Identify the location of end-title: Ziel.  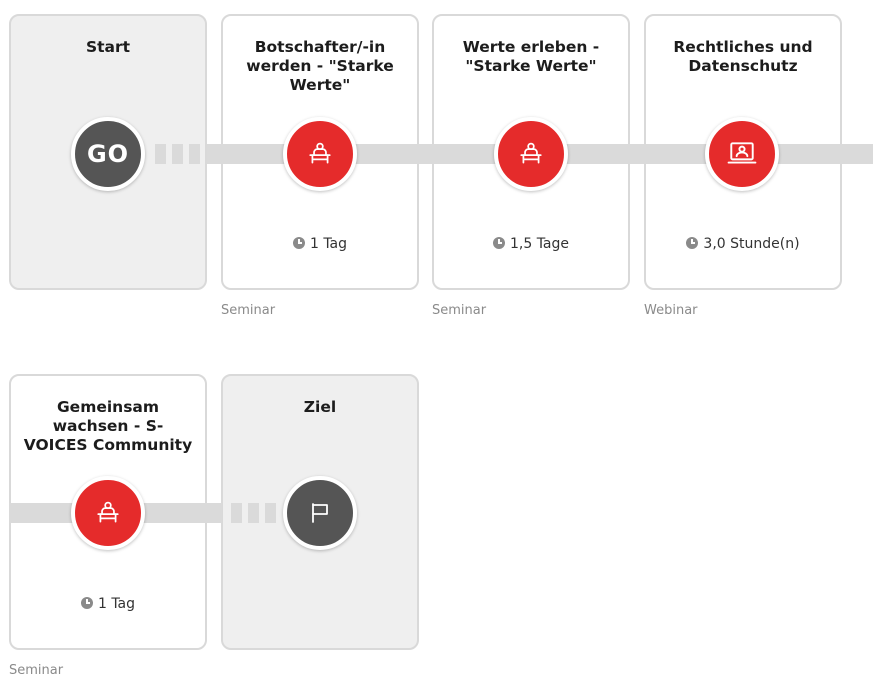
(320, 407).